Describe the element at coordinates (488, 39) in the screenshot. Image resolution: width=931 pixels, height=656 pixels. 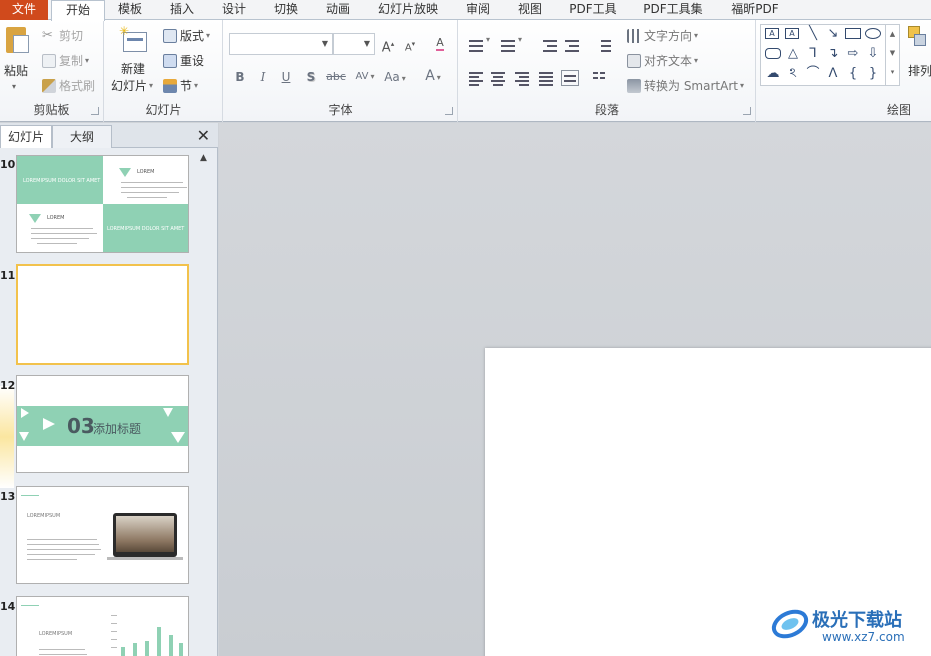
I see `bullets-dropdown-icon: ▾` at that location.